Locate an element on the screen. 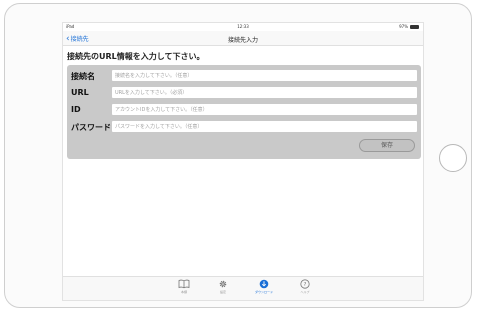  tab-settings: 設定 is located at coordinates (223, 286).